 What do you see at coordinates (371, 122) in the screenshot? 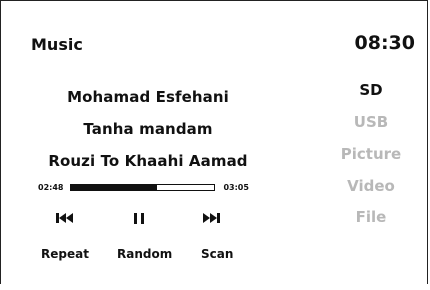
I see `source-item-usb: USB` at bounding box center [371, 122].